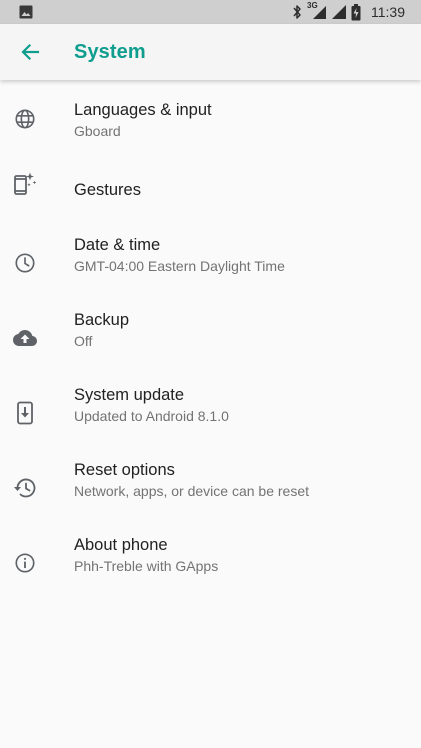  What do you see at coordinates (117, 245) in the screenshot?
I see `item-title: Date & time` at bounding box center [117, 245].